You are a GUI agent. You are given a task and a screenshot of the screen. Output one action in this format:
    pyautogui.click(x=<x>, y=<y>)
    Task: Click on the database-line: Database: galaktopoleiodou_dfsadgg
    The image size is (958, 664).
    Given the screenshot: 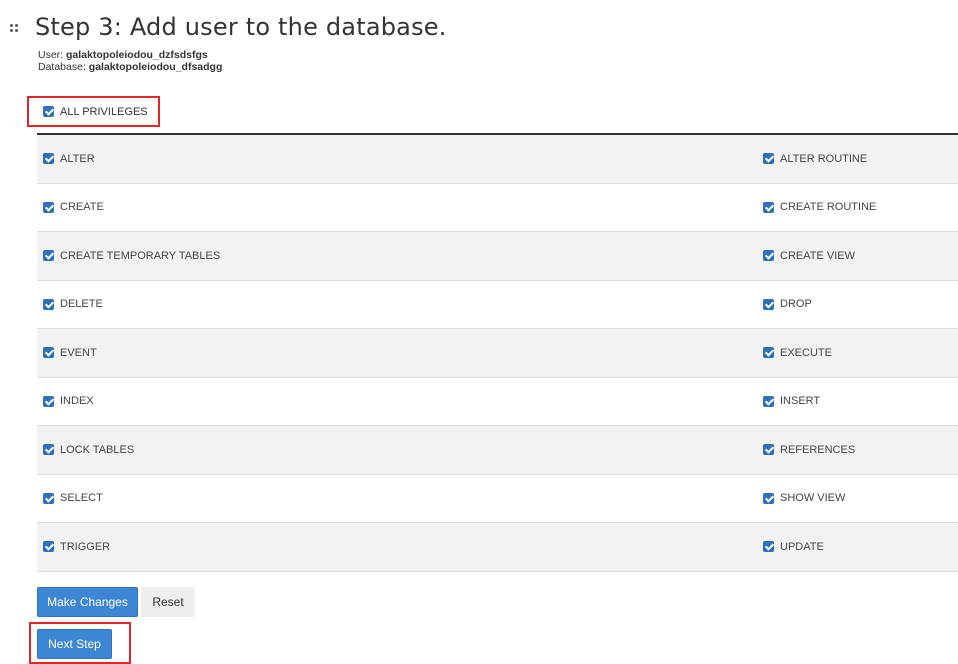 What is the action you would take?
    pyautogui.click(x=130, y=67)
    